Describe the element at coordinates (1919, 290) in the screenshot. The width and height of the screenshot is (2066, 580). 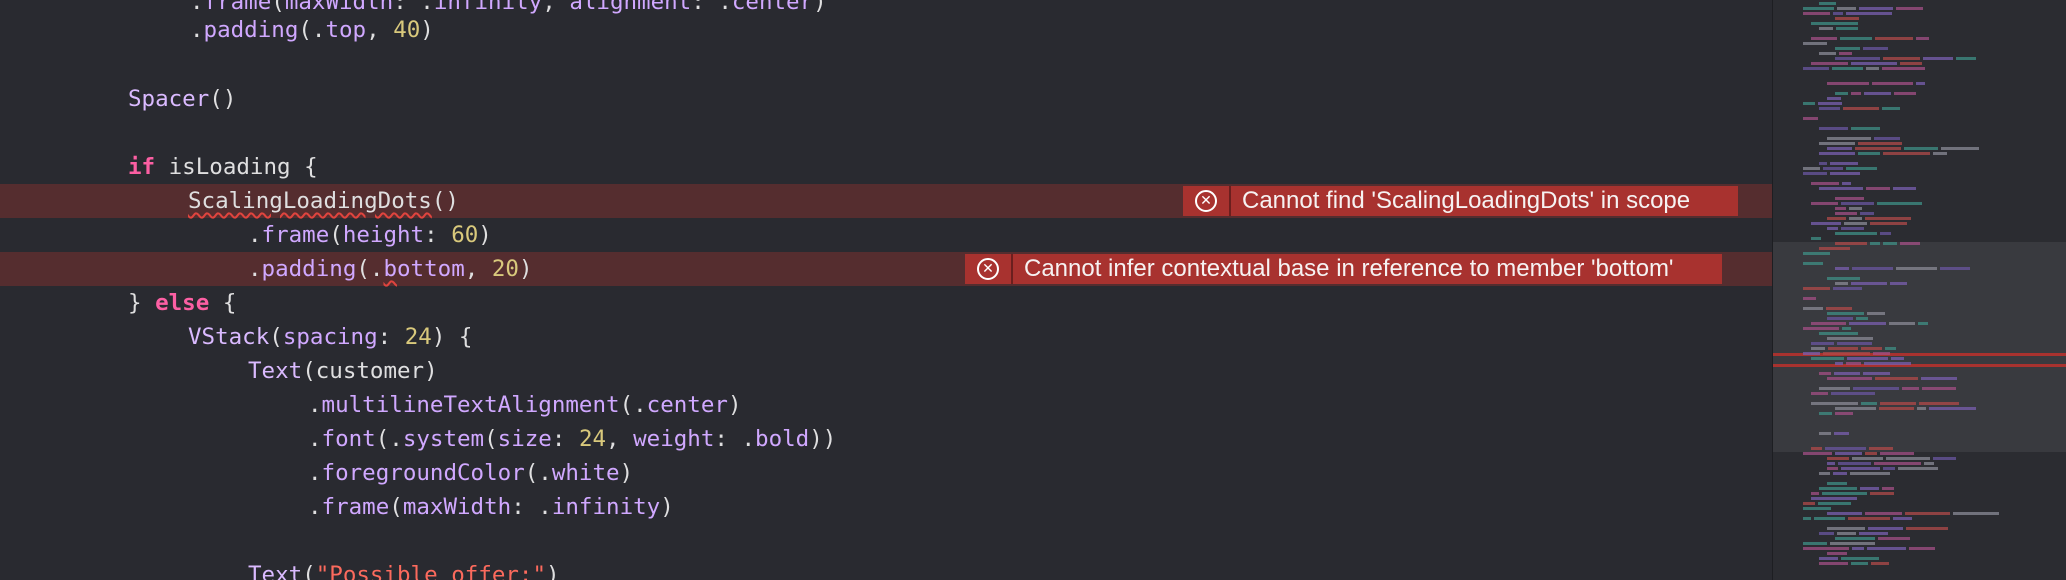
I see `minimap` at that location.